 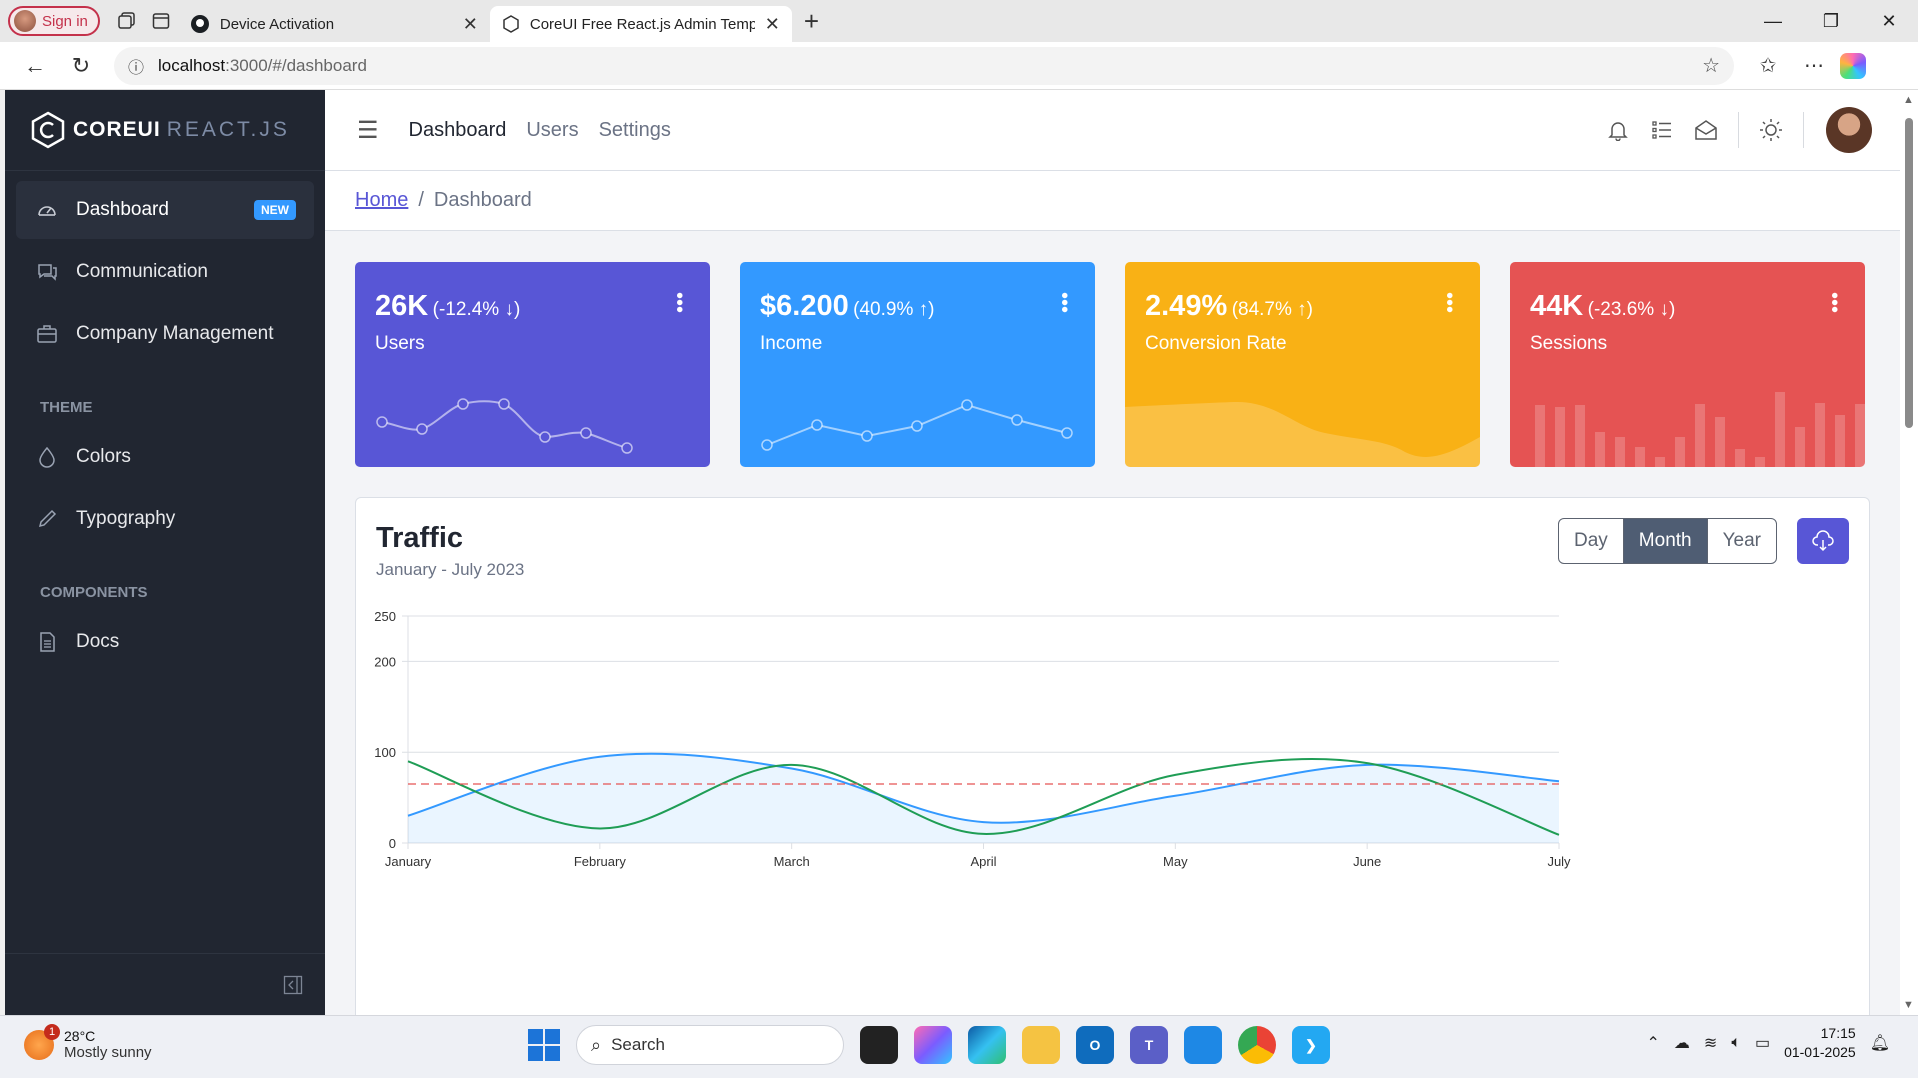 I want to click on teams-icon: T, so click(x=1149, y=1045).